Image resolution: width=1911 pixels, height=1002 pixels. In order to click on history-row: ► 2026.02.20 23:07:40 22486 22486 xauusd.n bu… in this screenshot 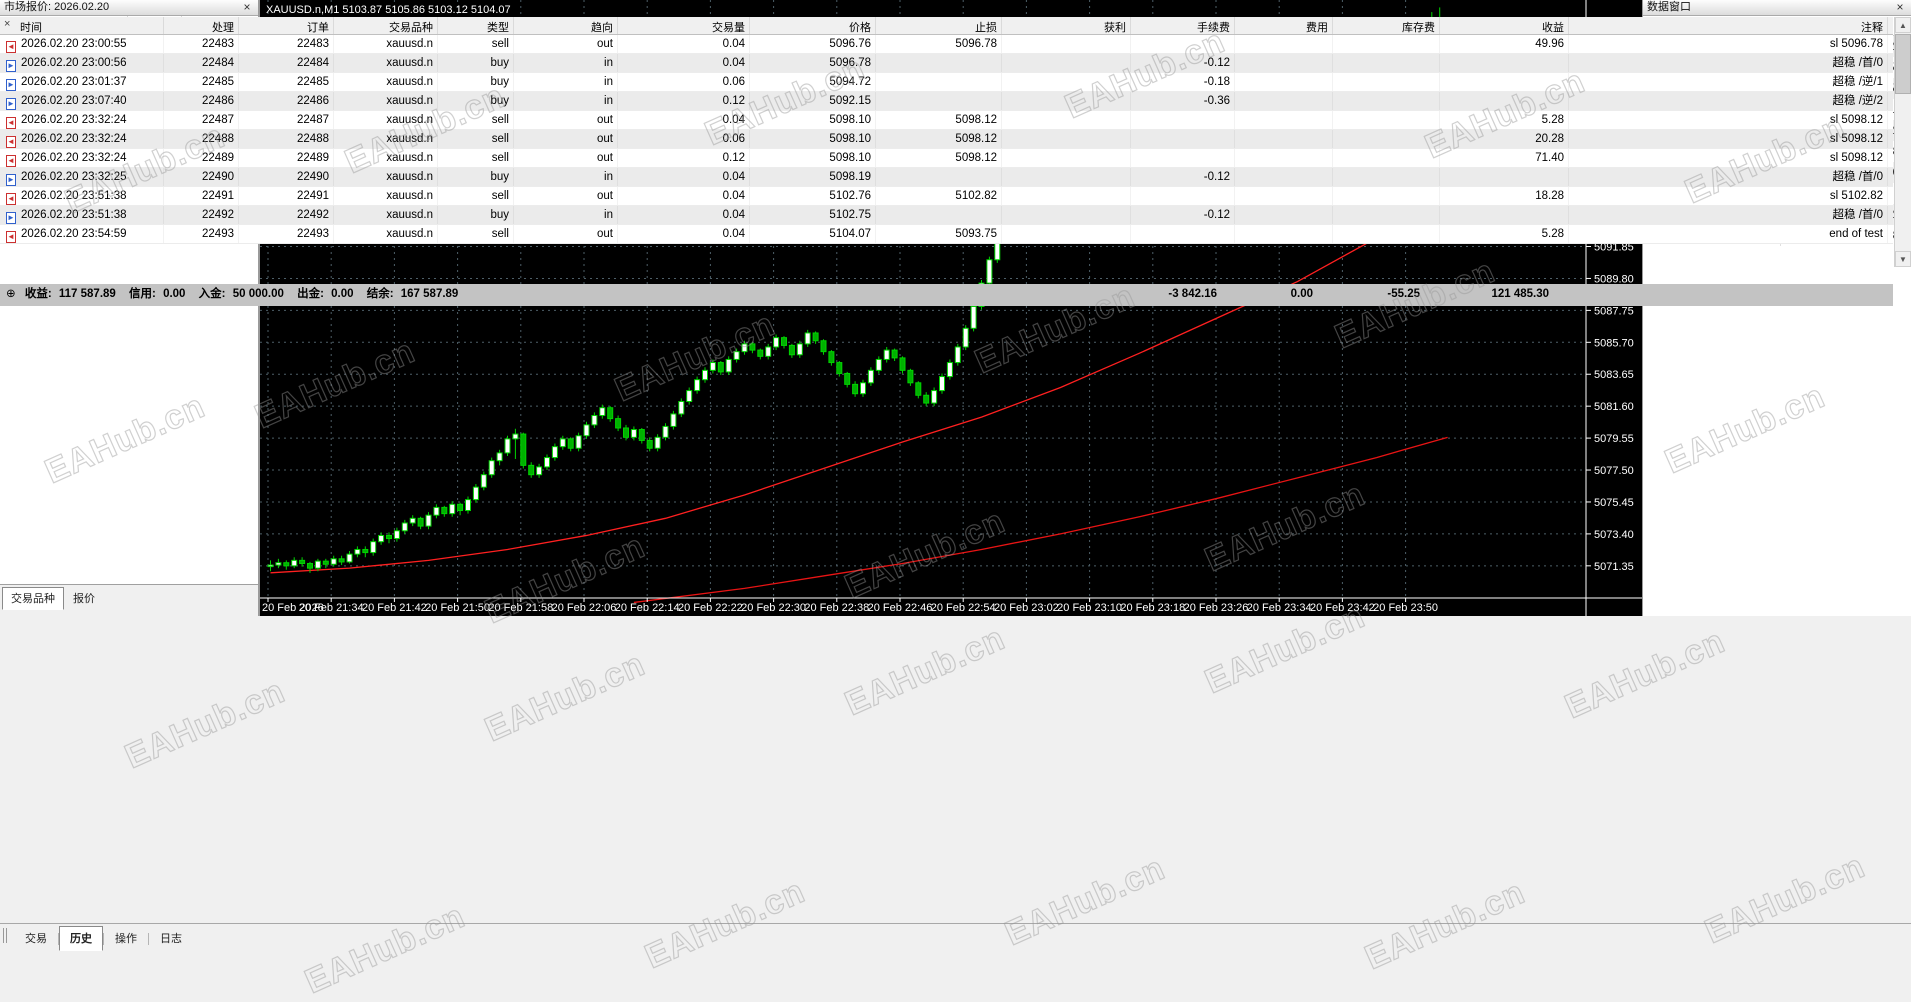, I will do `click(946, 101)`.